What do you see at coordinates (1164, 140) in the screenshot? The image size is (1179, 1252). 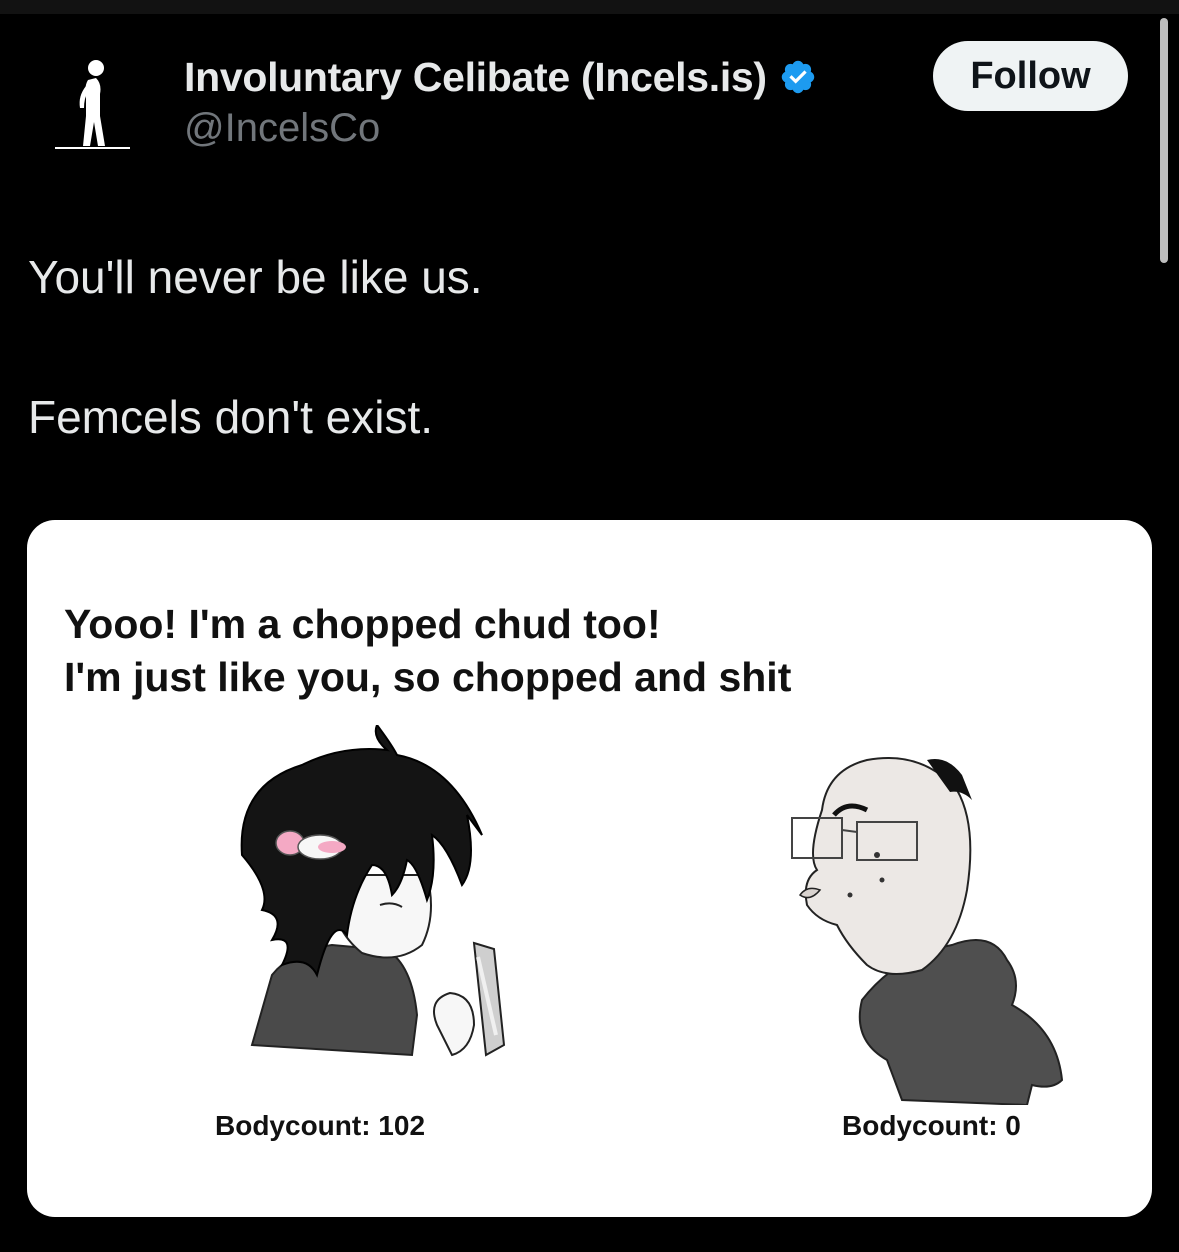 I see `scrollbar` at bounding box center [1164, 140].